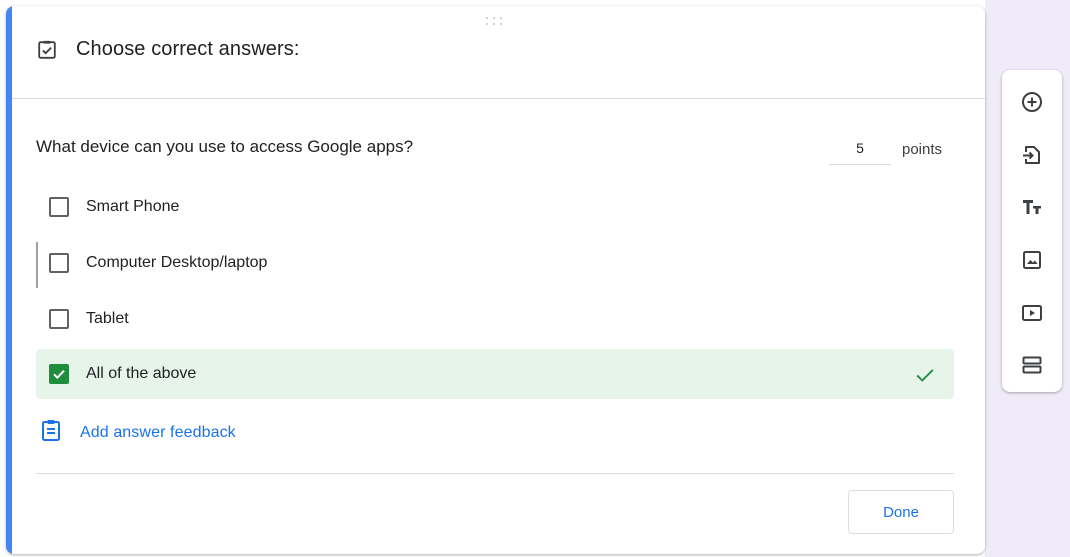 Image resolution: width=1070 pixels, height=557 pixels. I want to click on option-row: Tablet, so click(495, 319).